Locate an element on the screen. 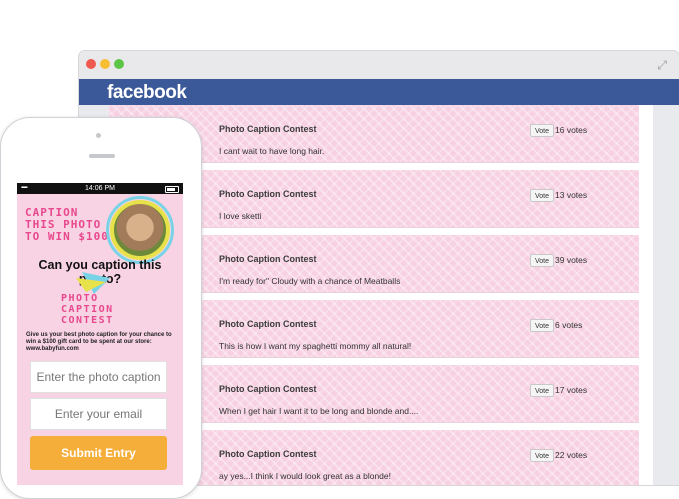  ribbon-graphic is located at coordinates (93, 283).